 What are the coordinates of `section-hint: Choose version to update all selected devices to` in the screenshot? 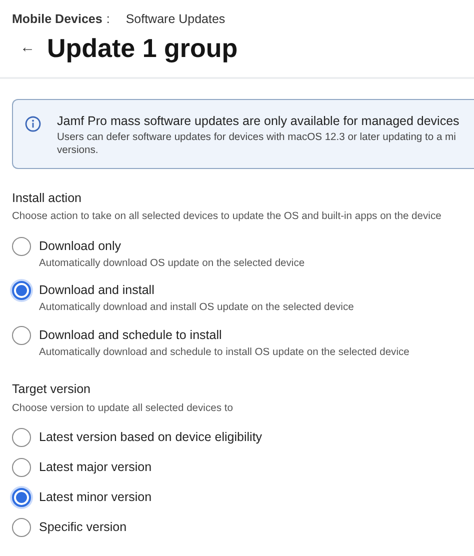 It's located at (123, 409).